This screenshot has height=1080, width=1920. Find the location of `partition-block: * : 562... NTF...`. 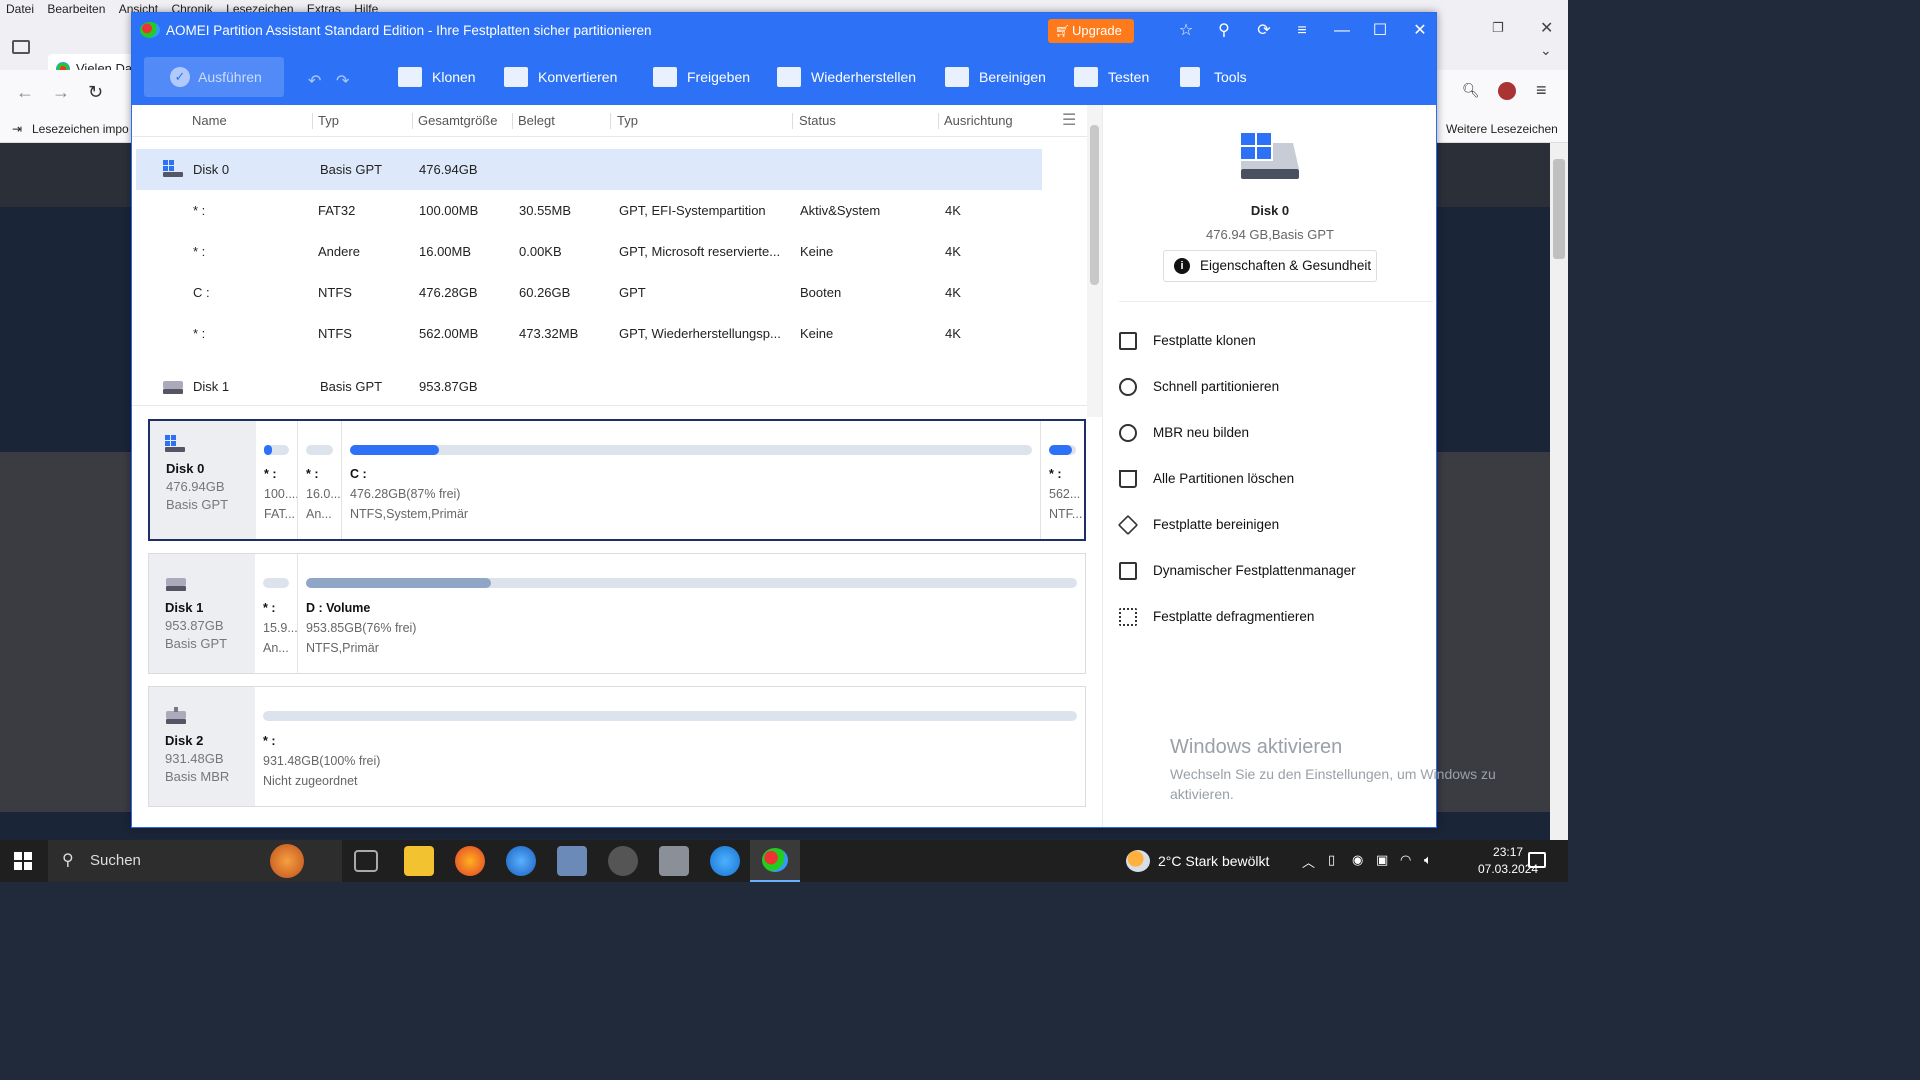

partition-block: * : 562... NTF... is located at coordinates (1062, 480).